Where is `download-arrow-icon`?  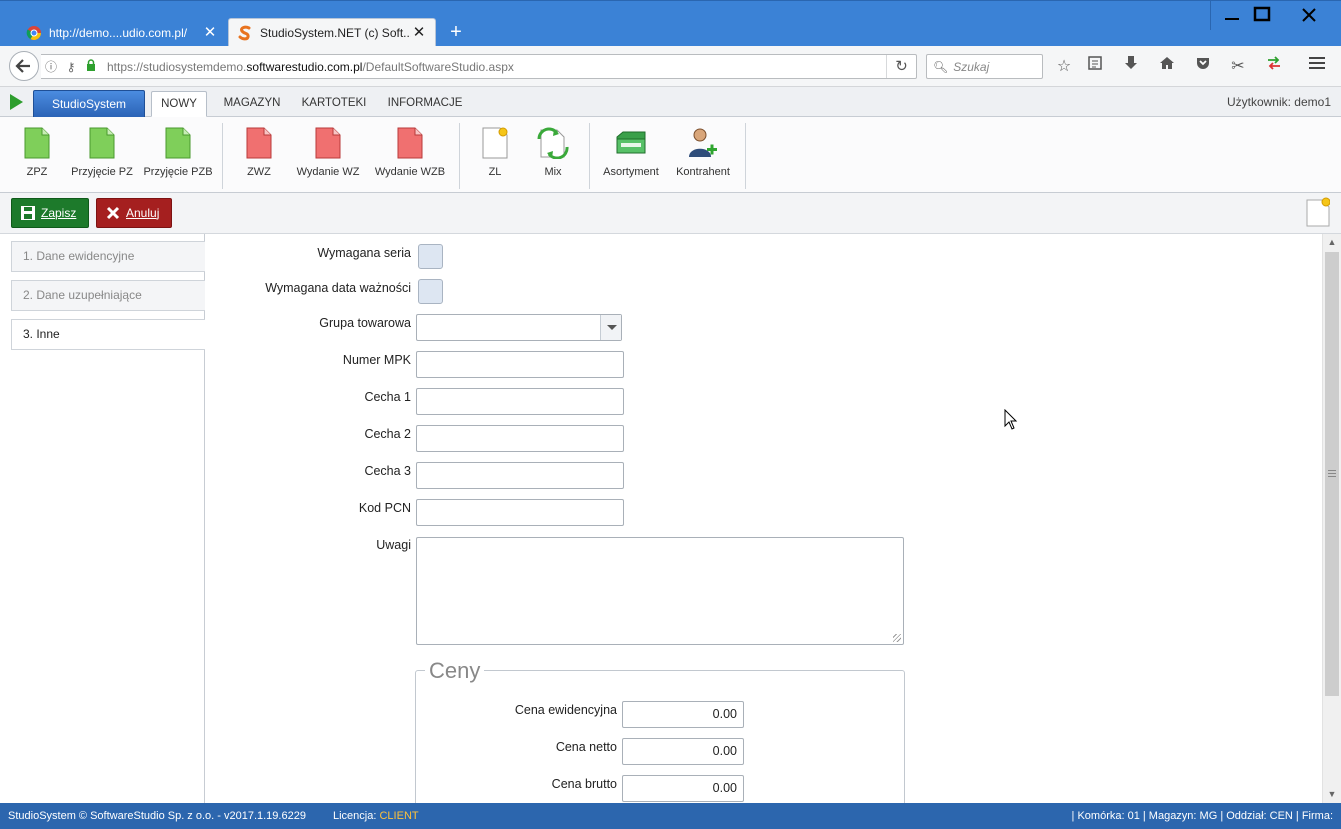 download-arrow-icon is located at coordinates (1131, 67).